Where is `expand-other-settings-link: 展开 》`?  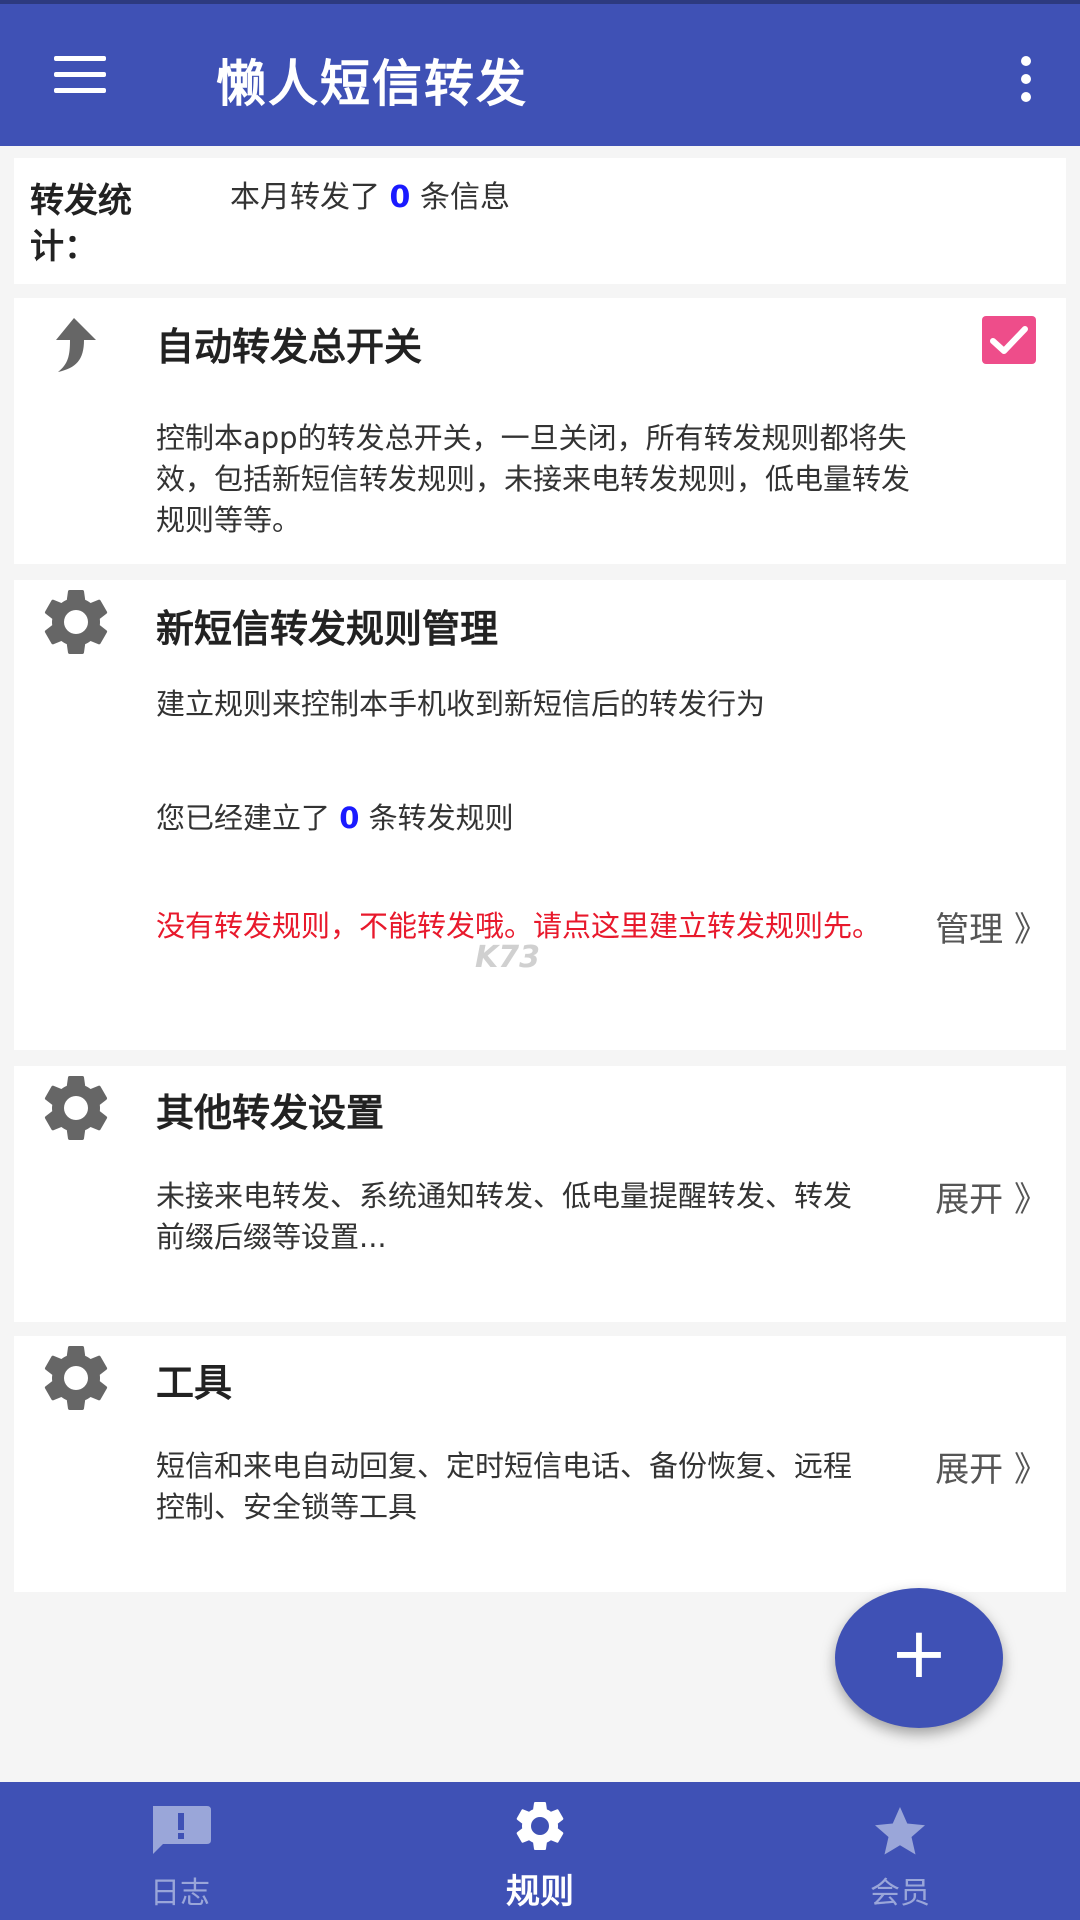
expand-other-settings-link: 展开 》 is located at coordinates (991, 1196).